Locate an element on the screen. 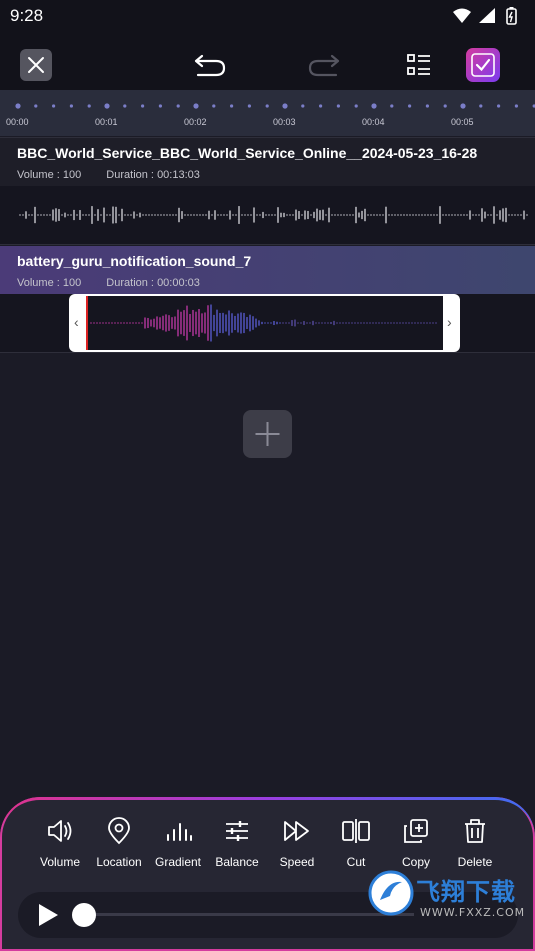 This screenshot has width=535, height=951. fast-forward-icon is located at coordinates (296, 831).